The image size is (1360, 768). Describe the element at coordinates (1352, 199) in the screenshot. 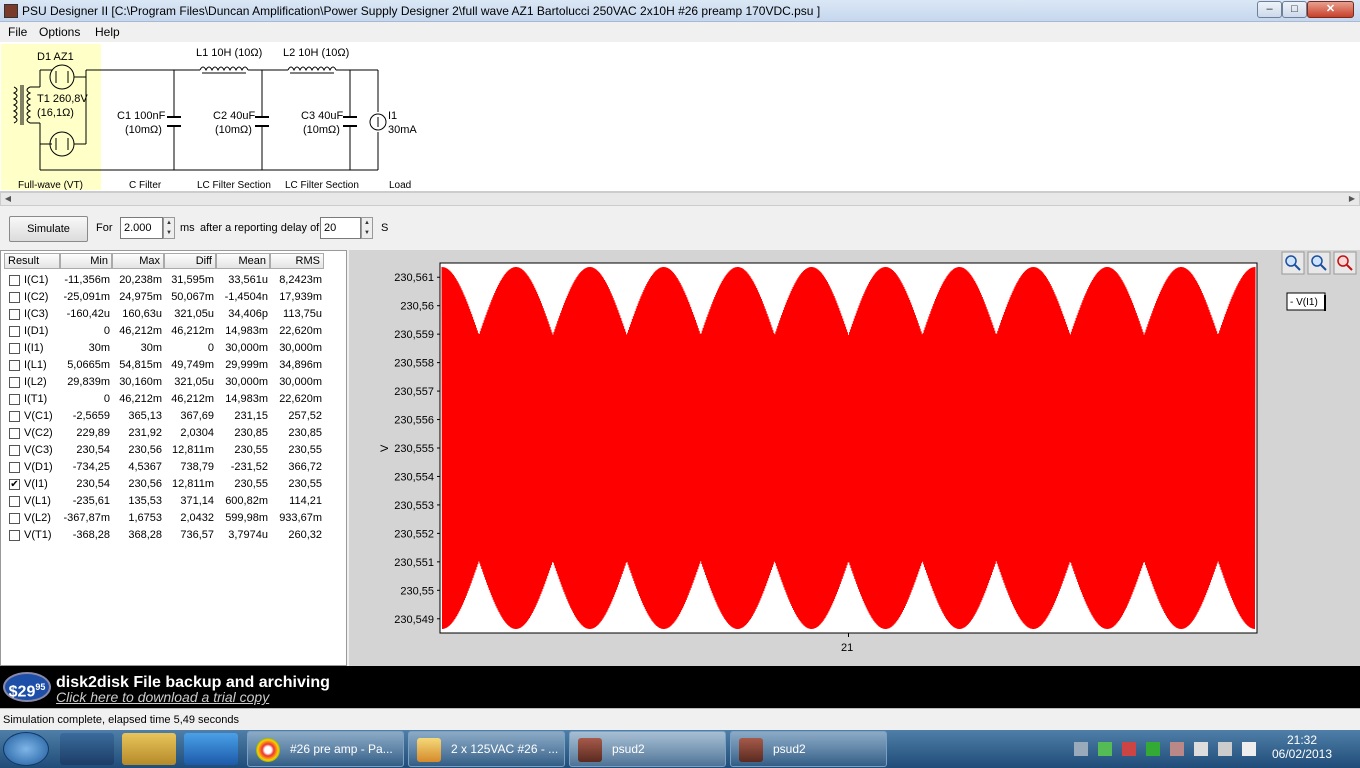

I see `scroll-right-icon: ▶` at that location.